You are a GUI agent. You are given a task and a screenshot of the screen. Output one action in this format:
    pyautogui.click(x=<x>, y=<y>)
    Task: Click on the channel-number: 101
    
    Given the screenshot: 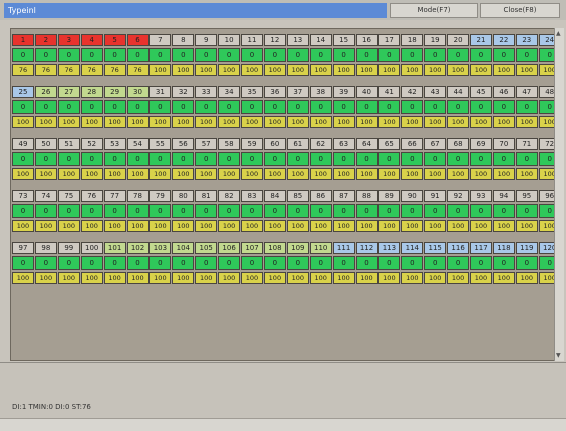 What is the action you would take?
    pyautogui.click(x=114, y=248)
    